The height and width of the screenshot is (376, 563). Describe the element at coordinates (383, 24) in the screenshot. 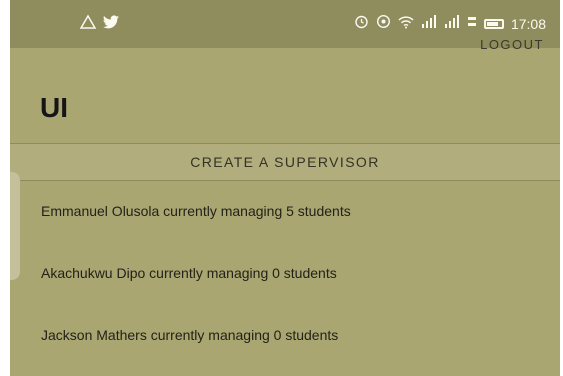

I see `location-icon` at that location.